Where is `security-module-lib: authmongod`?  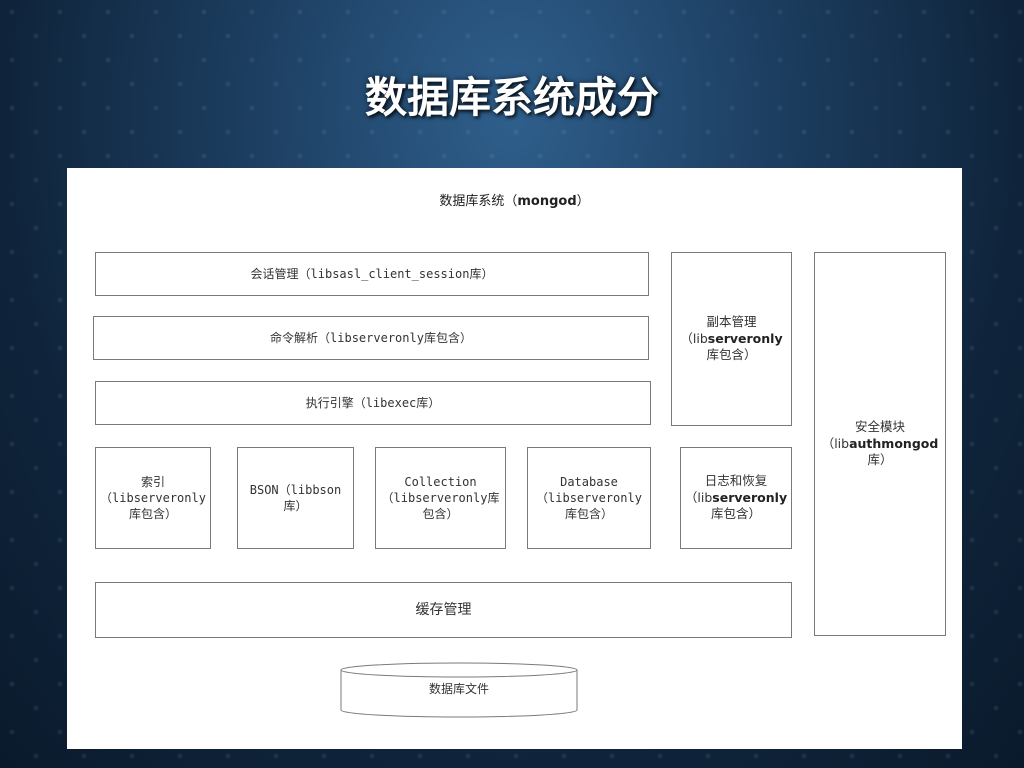
security-module-lib: authmongod is located at coordinates (894, 443).